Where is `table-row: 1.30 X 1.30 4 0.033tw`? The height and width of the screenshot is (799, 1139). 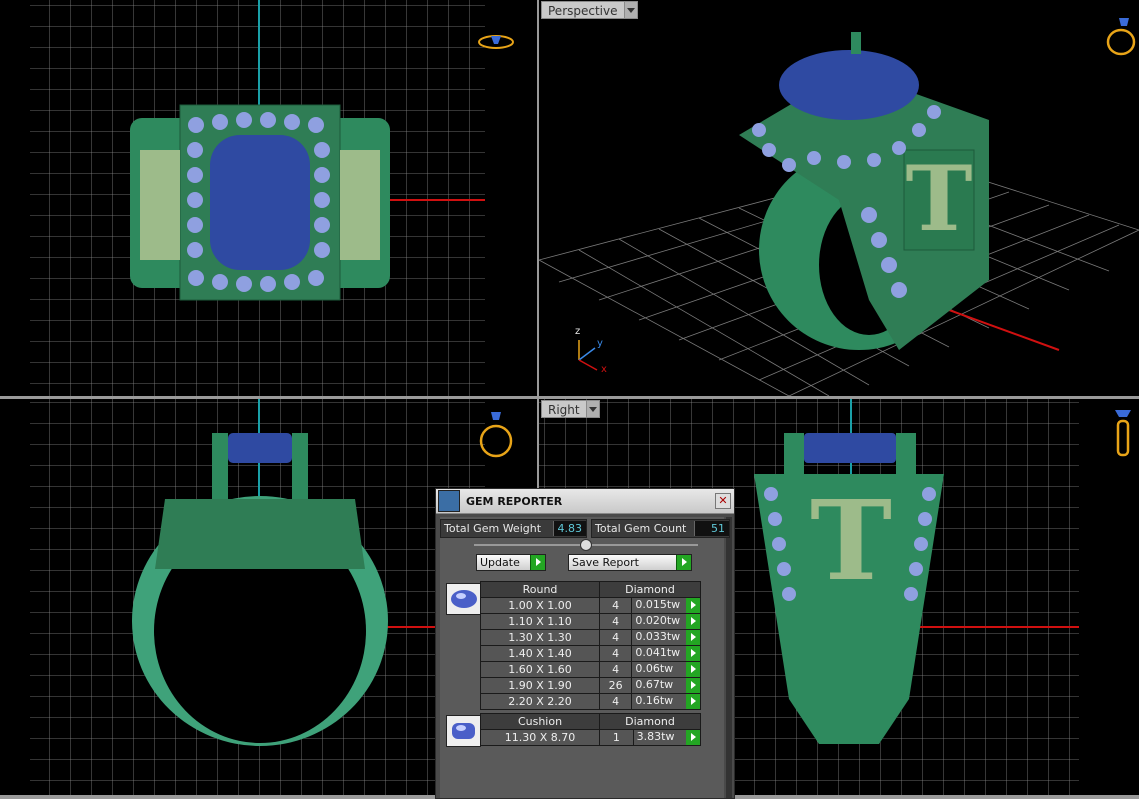 table-row: 1.30 X 1.30 4 0.033tw is located at coordinates (590, 637).